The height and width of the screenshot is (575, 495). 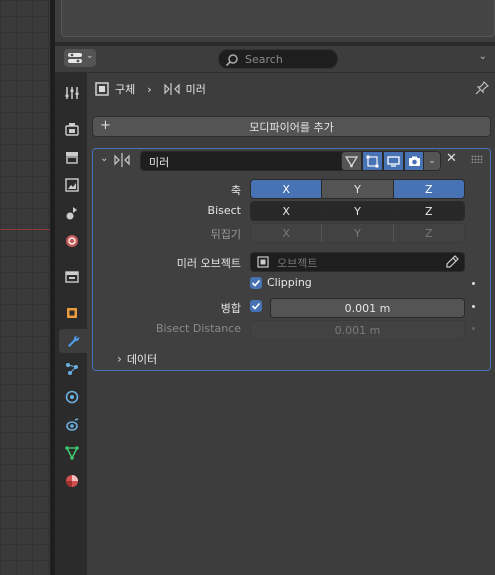 What do you see at coordinates (428, 211) in the screenshot?
I see `bisect-z-toggle: Z` at bounding box center [428, 211].